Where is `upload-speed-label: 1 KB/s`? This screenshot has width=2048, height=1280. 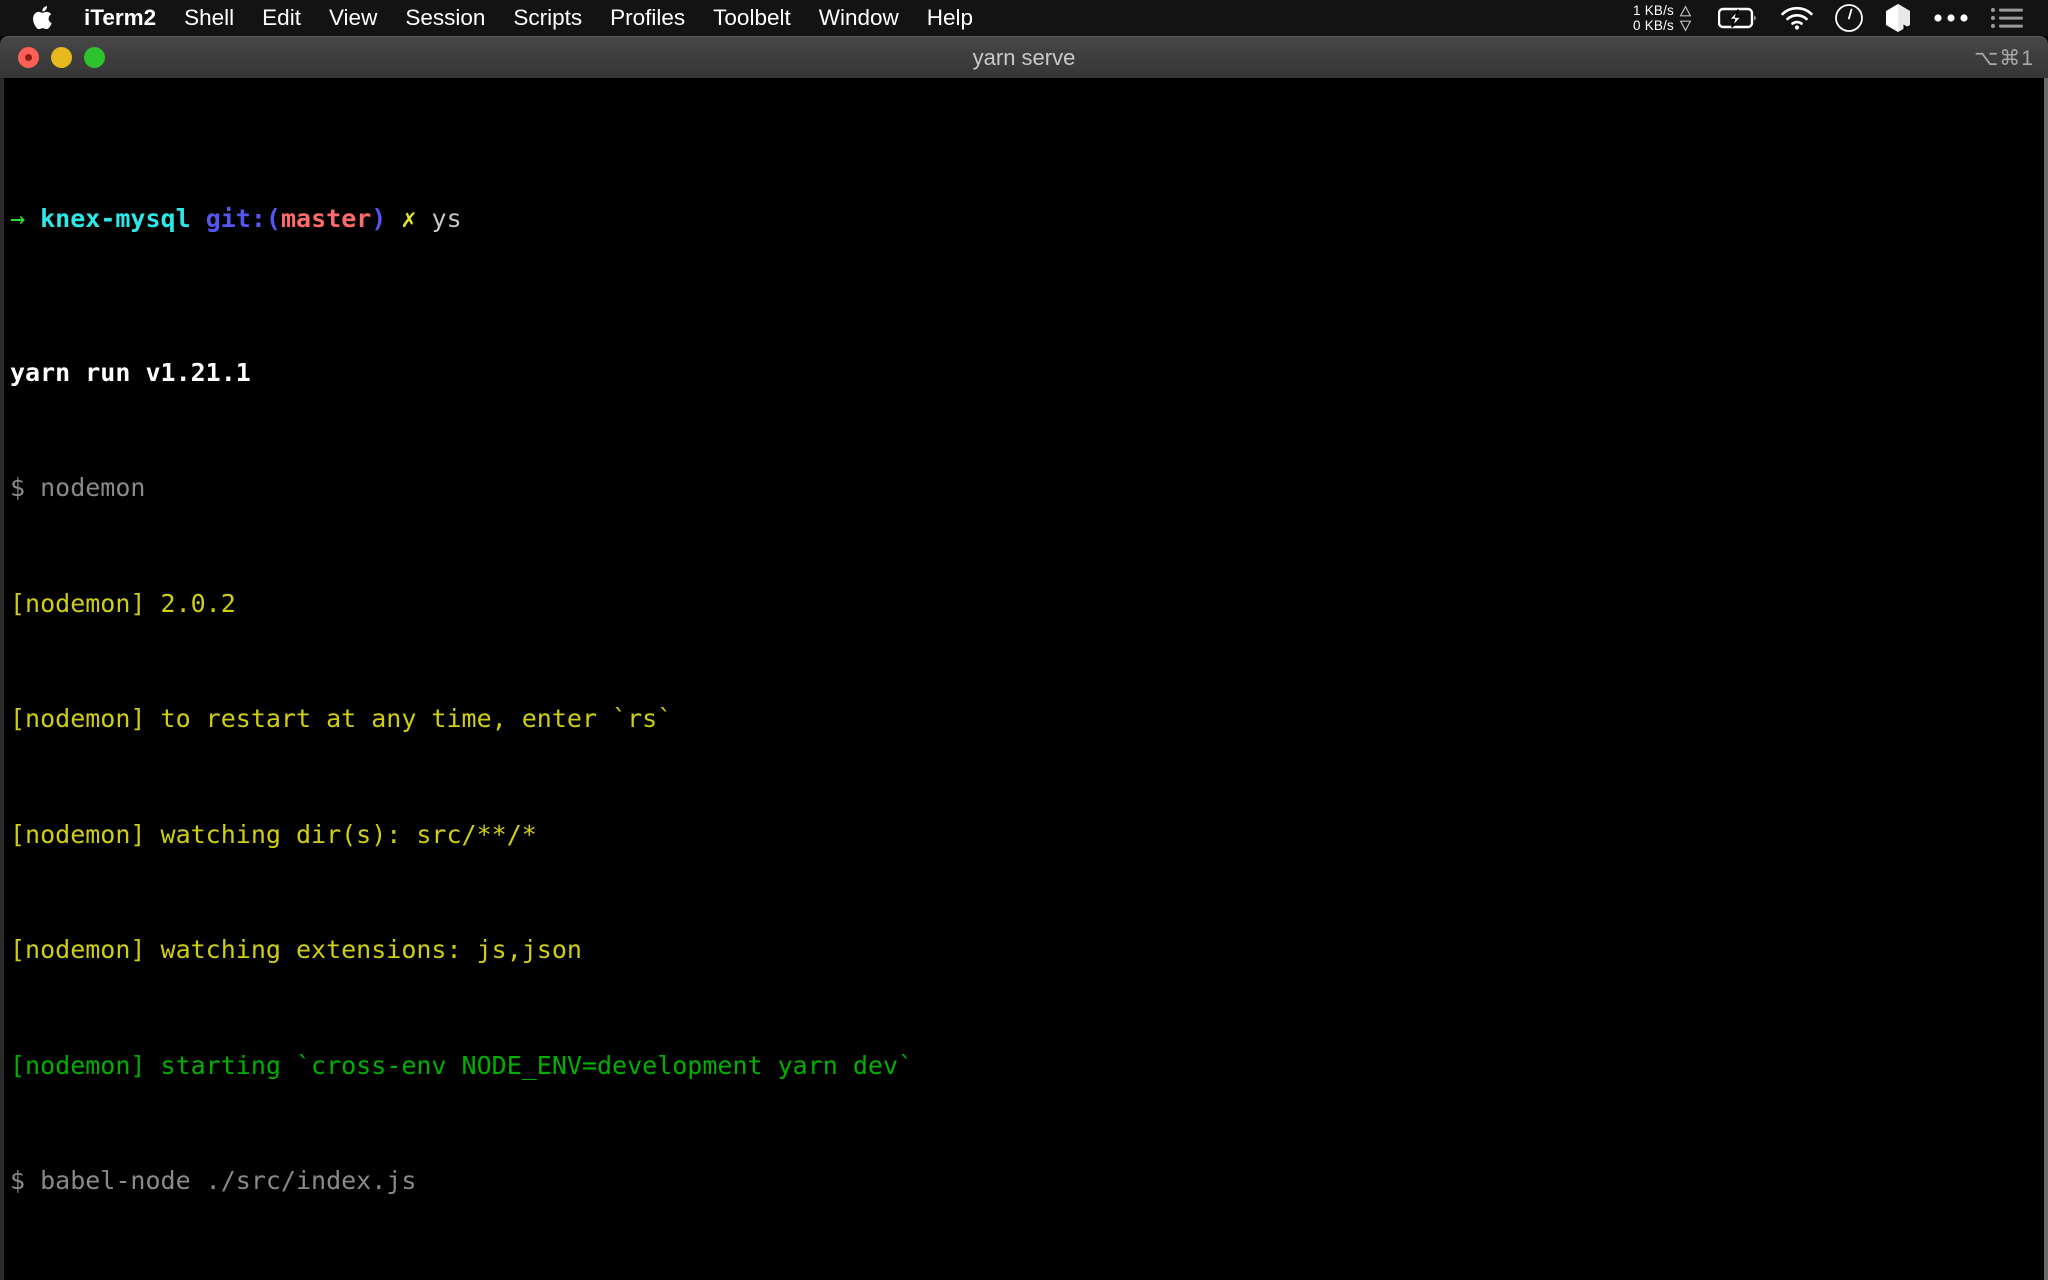
upload-speed-label: 1 KB/s is located at coordinates (1653, 10).